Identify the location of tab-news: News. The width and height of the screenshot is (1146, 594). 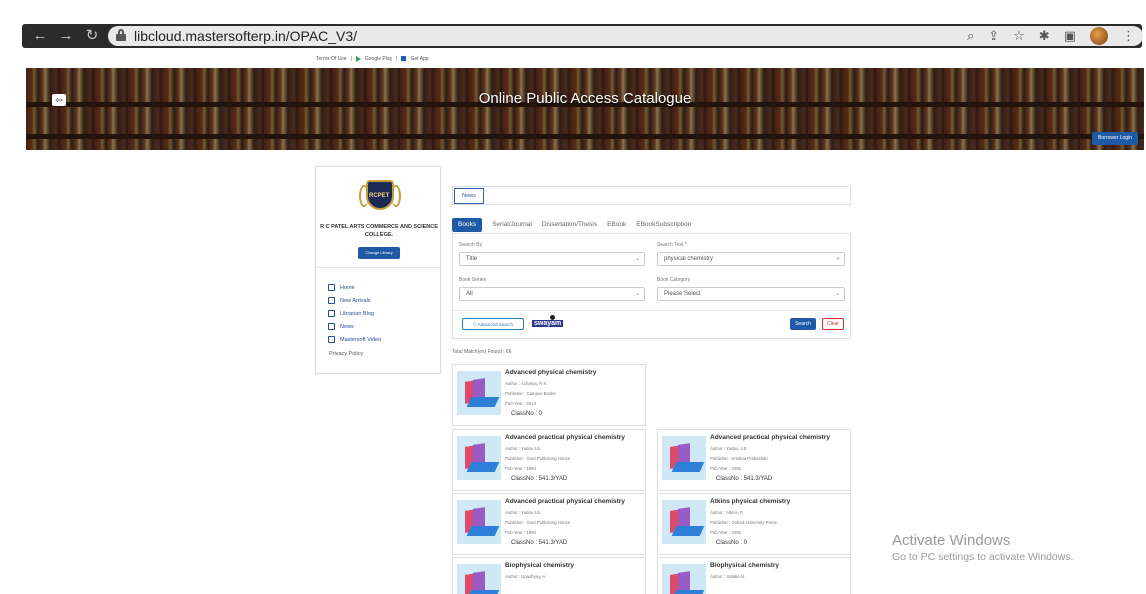
(469, 196).